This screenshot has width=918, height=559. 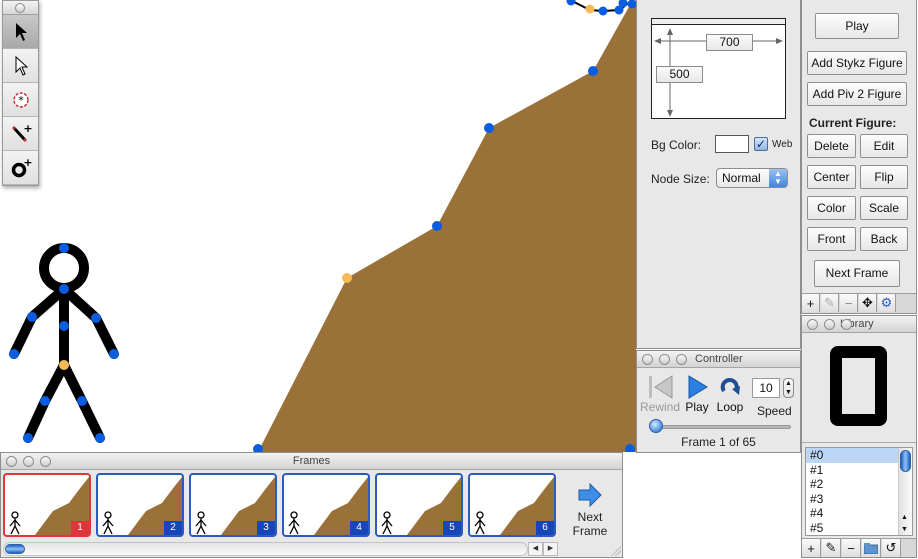 What do you see at coordinates (859, 499) in the screenshot?
I see `library-item: #3` at bounding box center [859, 499].